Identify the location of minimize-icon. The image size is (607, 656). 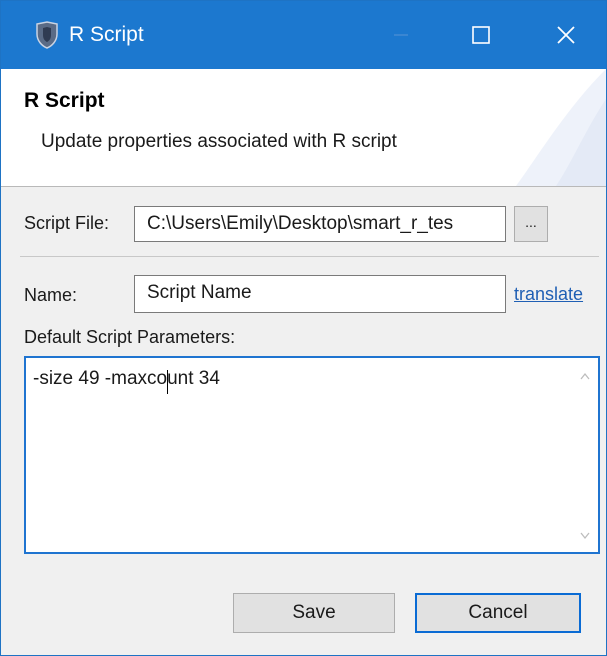
(401, 35).